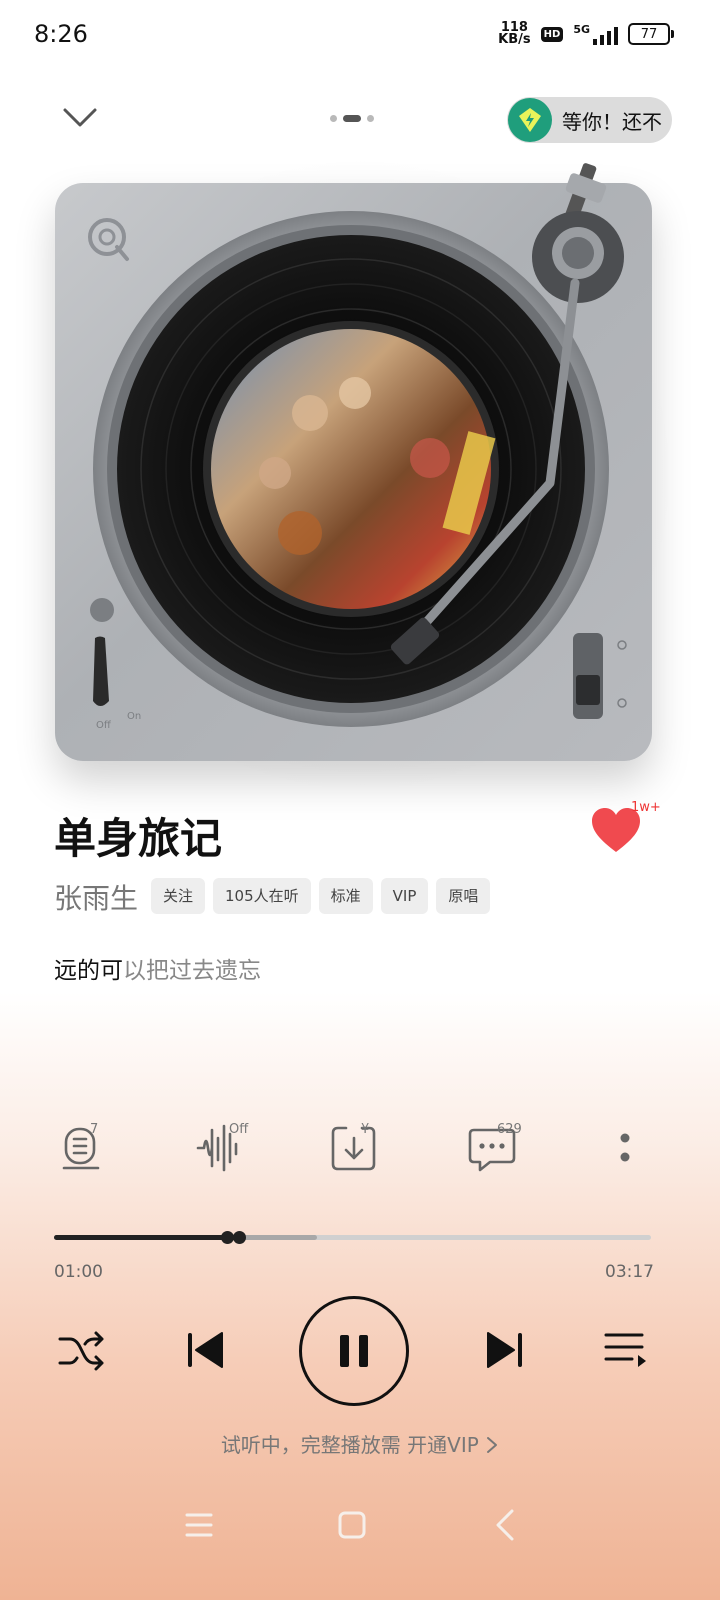 This screenshot has height=1600, width=720. Describe the element at coordinates (365, 1129) in the screenshot. I see `download-badge: ¥` at that location.